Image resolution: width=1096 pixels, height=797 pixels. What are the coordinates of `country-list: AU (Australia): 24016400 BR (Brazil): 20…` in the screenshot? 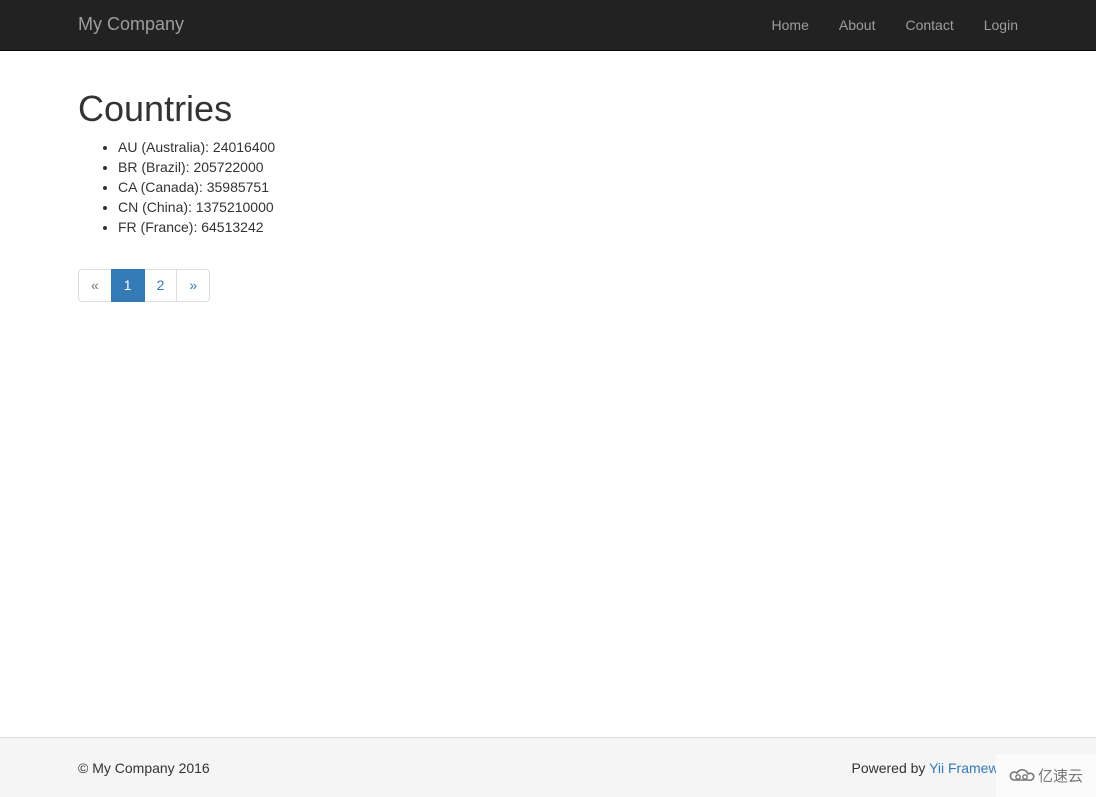 It's located at (176, 187).